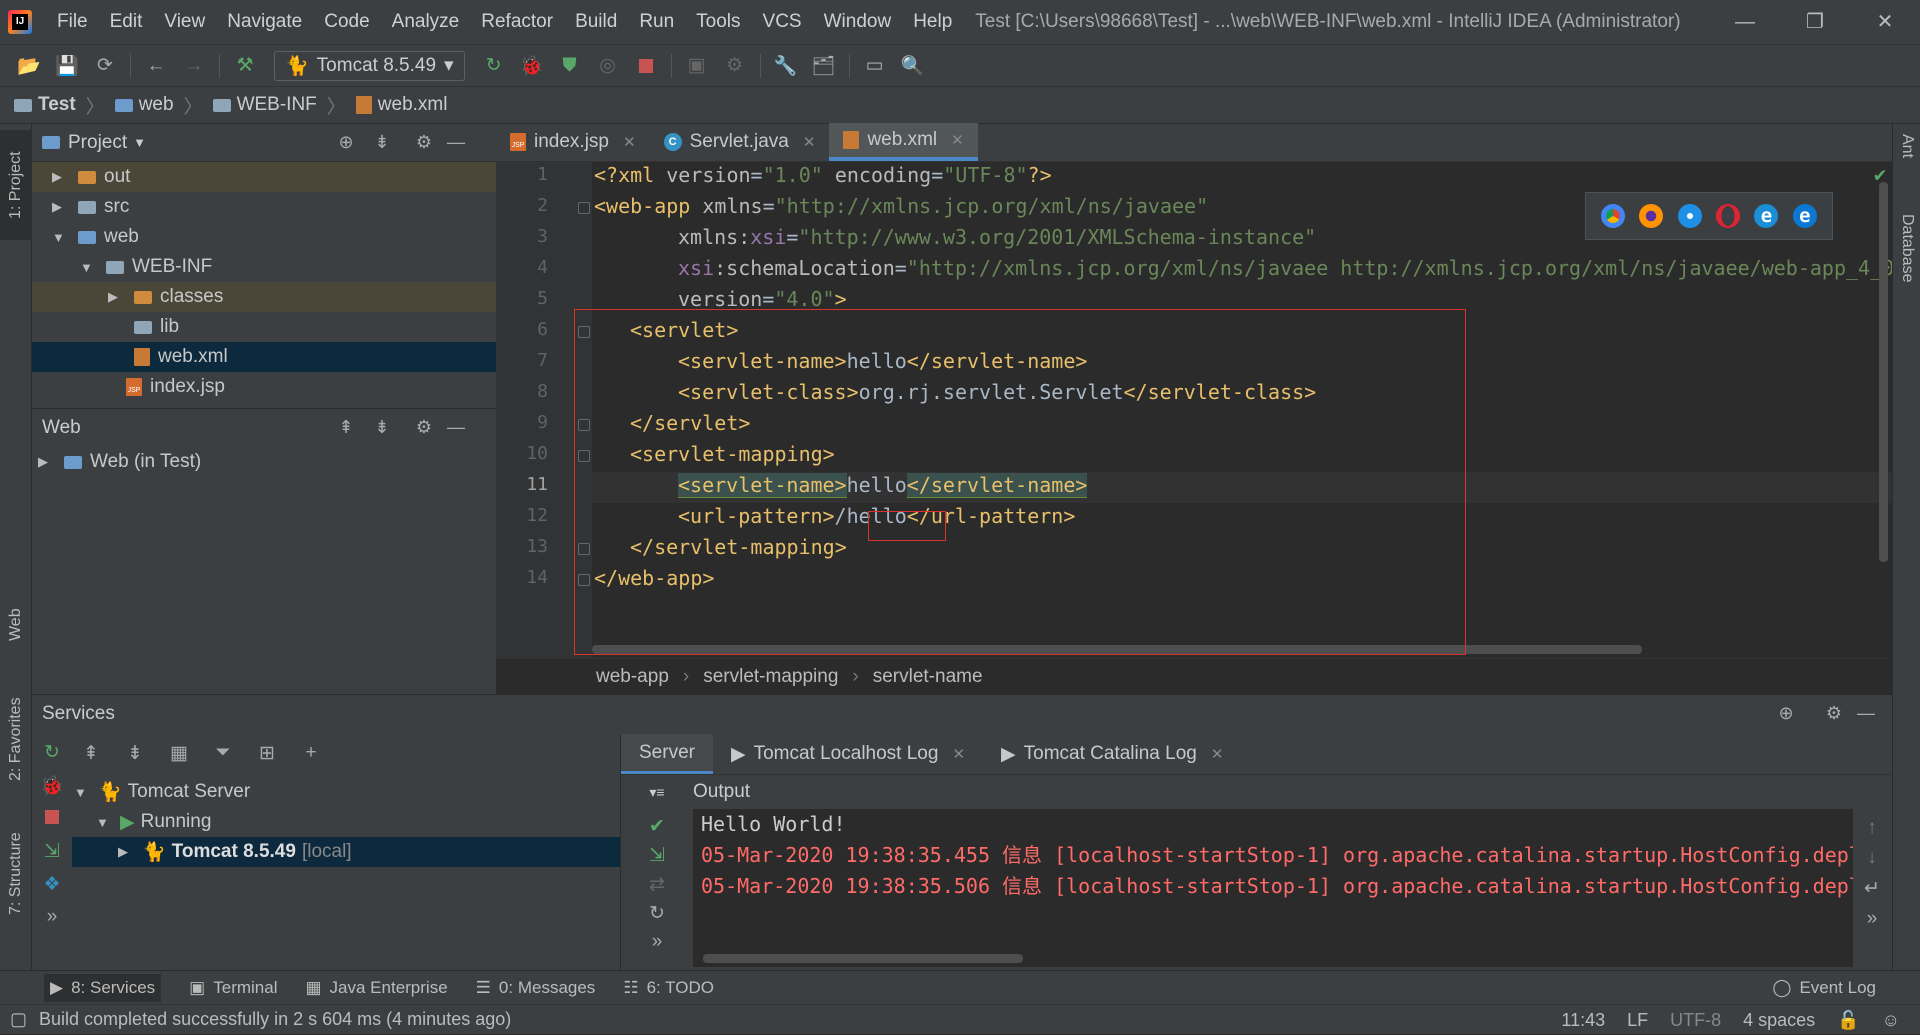  Describe the element at coordinates (1815, 22) in the screenshot. I see `restore-button: ❐` at that location.